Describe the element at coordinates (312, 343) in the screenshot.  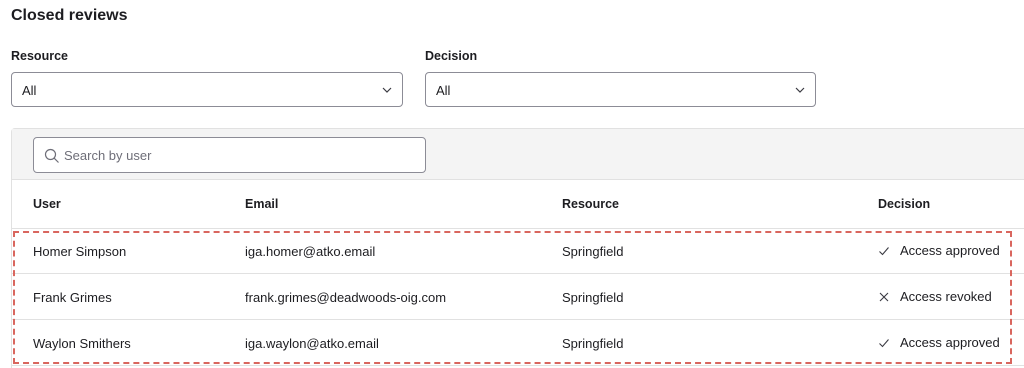
I see `email-cell: iga.waylon@atko.email` at that location.